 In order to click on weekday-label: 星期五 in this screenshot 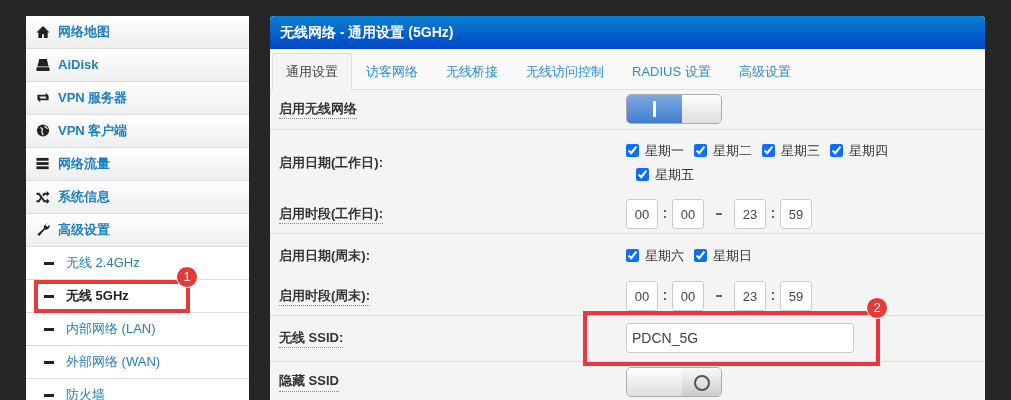, I will do `click(674, 174)`.